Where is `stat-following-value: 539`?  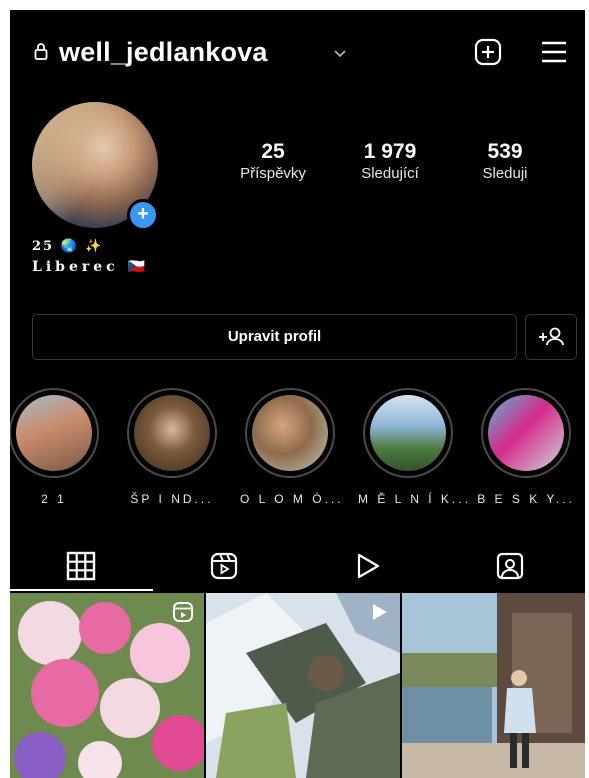 stat-following-value: 539 is located at coordinates (505, 151).